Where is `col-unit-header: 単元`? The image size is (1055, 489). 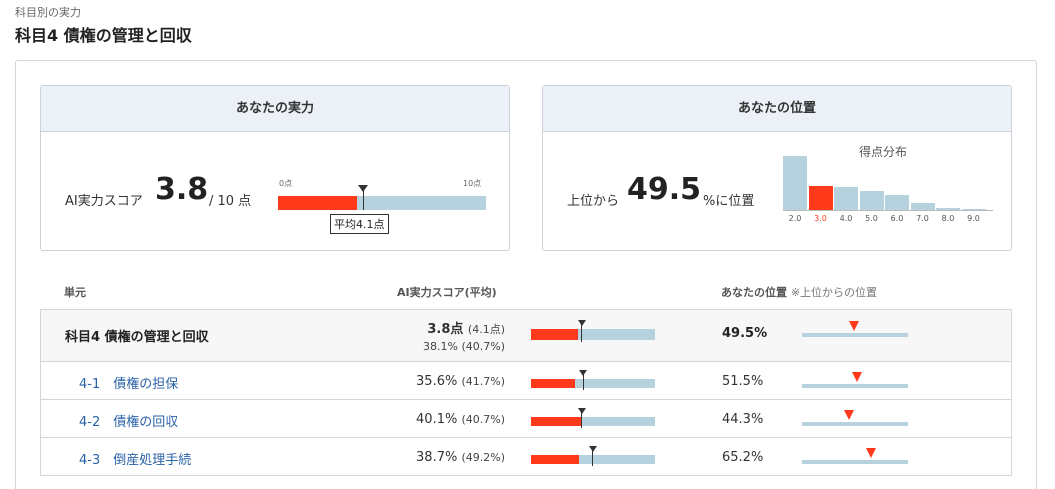
col-unit-header: 単元 is located at coordinates (75, 292).